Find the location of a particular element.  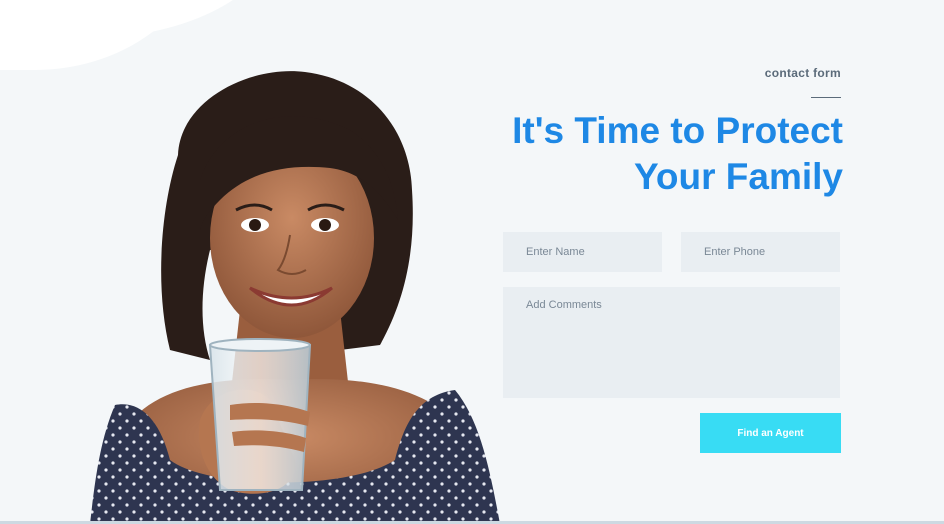

find-agent-button: Find an Agent is located at coordinates (770, 433).